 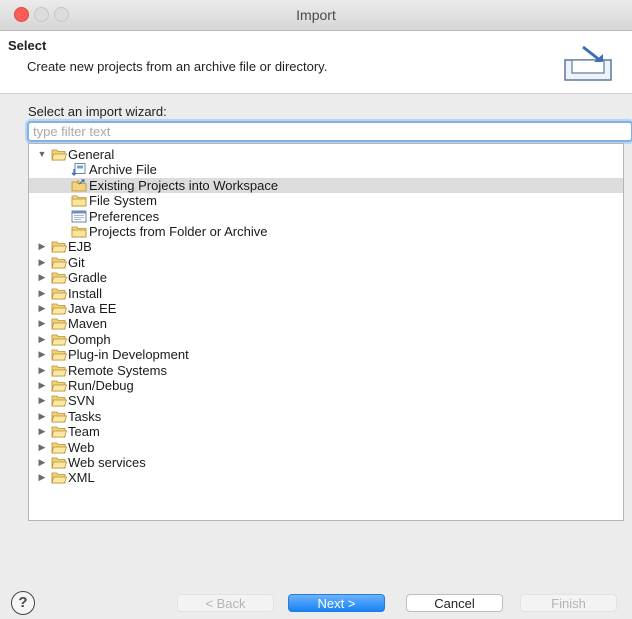 What do you see at coordinates (326, 154) in the screenshot?
I see `tree-item: ▼ General` at bounding box center [326, 154].